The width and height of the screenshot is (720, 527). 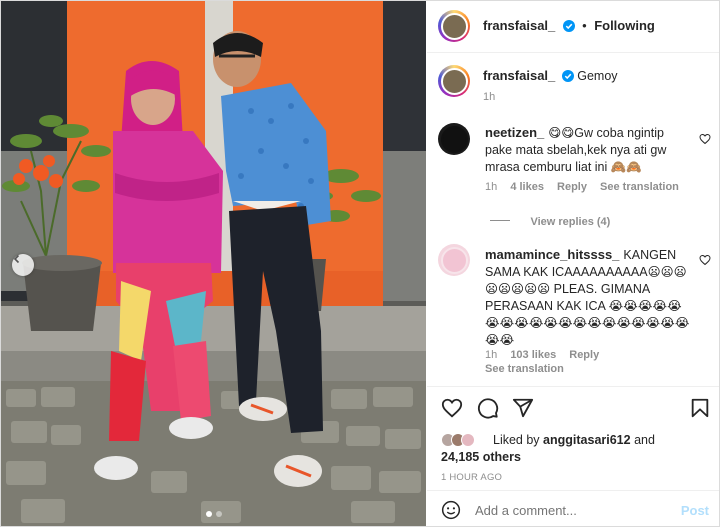 I want to click on comment-icon, so click(x=488, y=408).